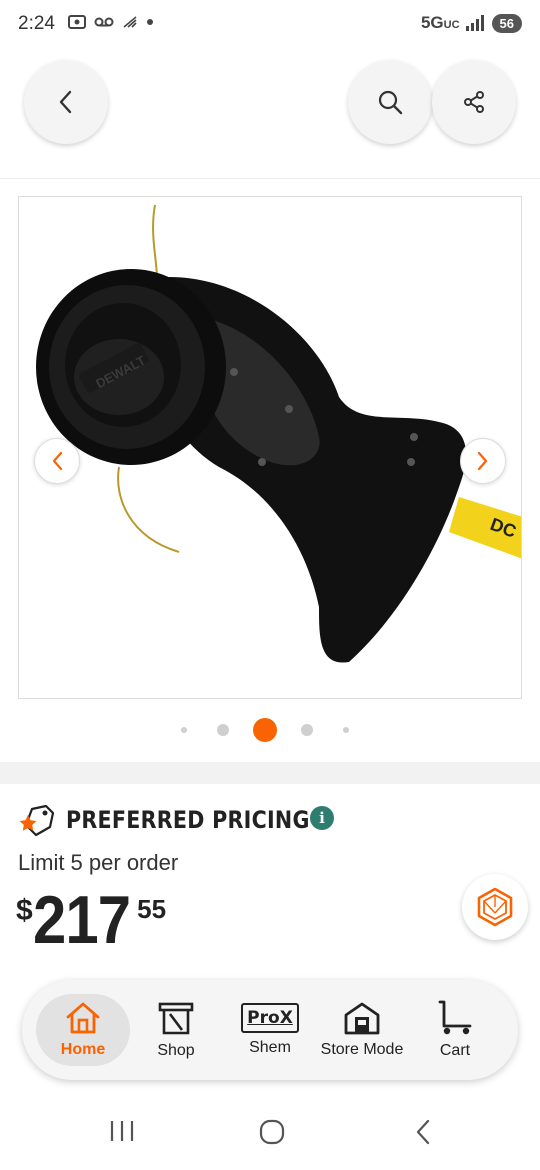 The height and width of the screenshot is (1170, 540). I want to click on status-time: 2:24, so click(36, 23).